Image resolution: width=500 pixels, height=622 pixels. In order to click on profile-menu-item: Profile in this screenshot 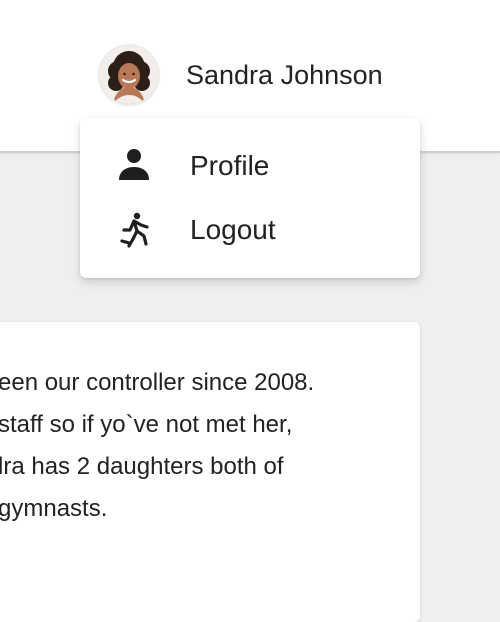, I will do `click(250, 166)`.